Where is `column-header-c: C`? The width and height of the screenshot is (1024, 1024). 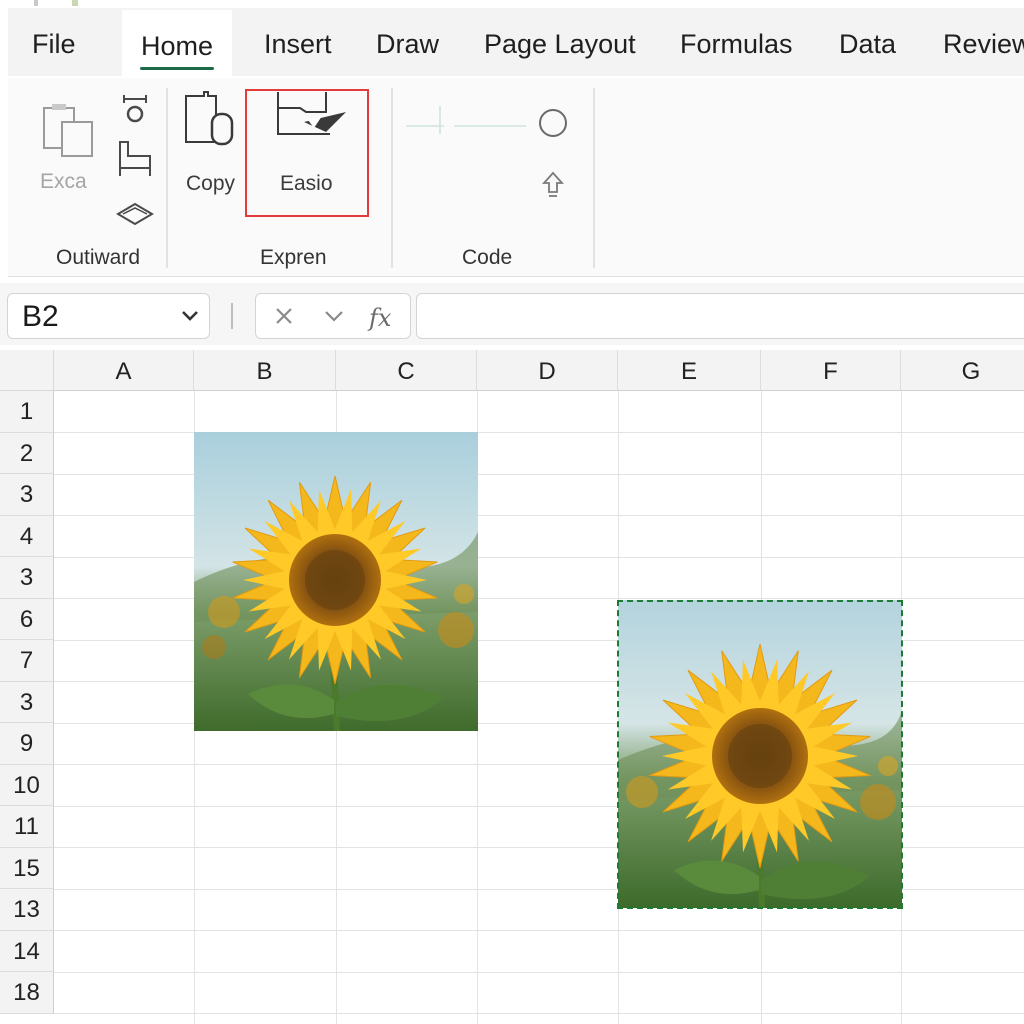 column-header-c: C is located at coordinates (406, 370).